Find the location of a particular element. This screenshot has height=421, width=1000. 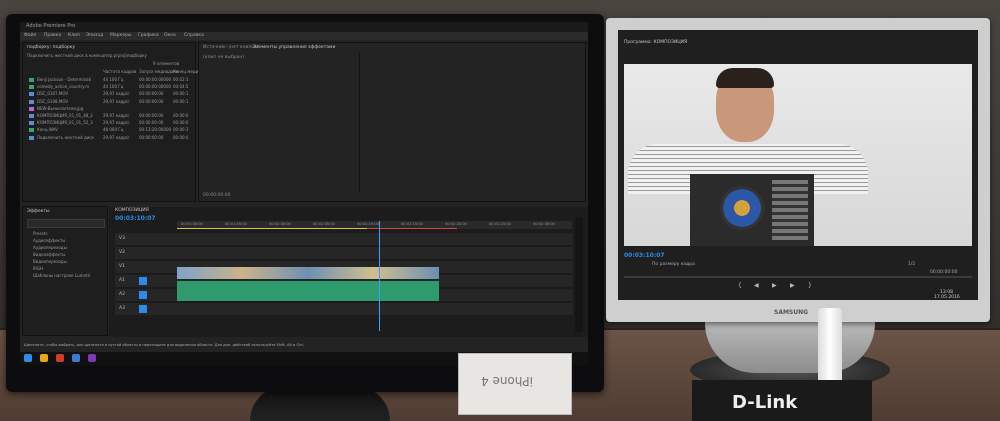

effects-folder: Аудиоэффекты is located at coordinates (49, 241).